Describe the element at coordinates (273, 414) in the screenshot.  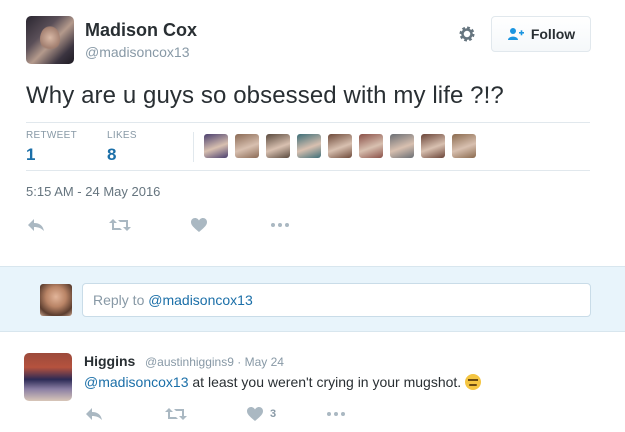
I see `reply-like-count: 3` at that location.